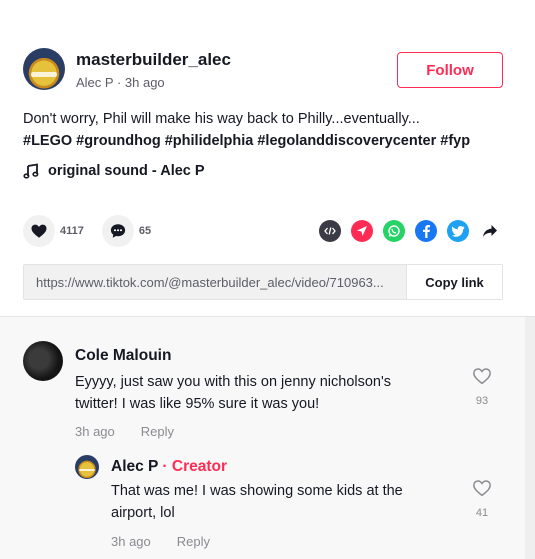  I want to click on author-meta: Alec P · 3h ago, so click(120, 82).